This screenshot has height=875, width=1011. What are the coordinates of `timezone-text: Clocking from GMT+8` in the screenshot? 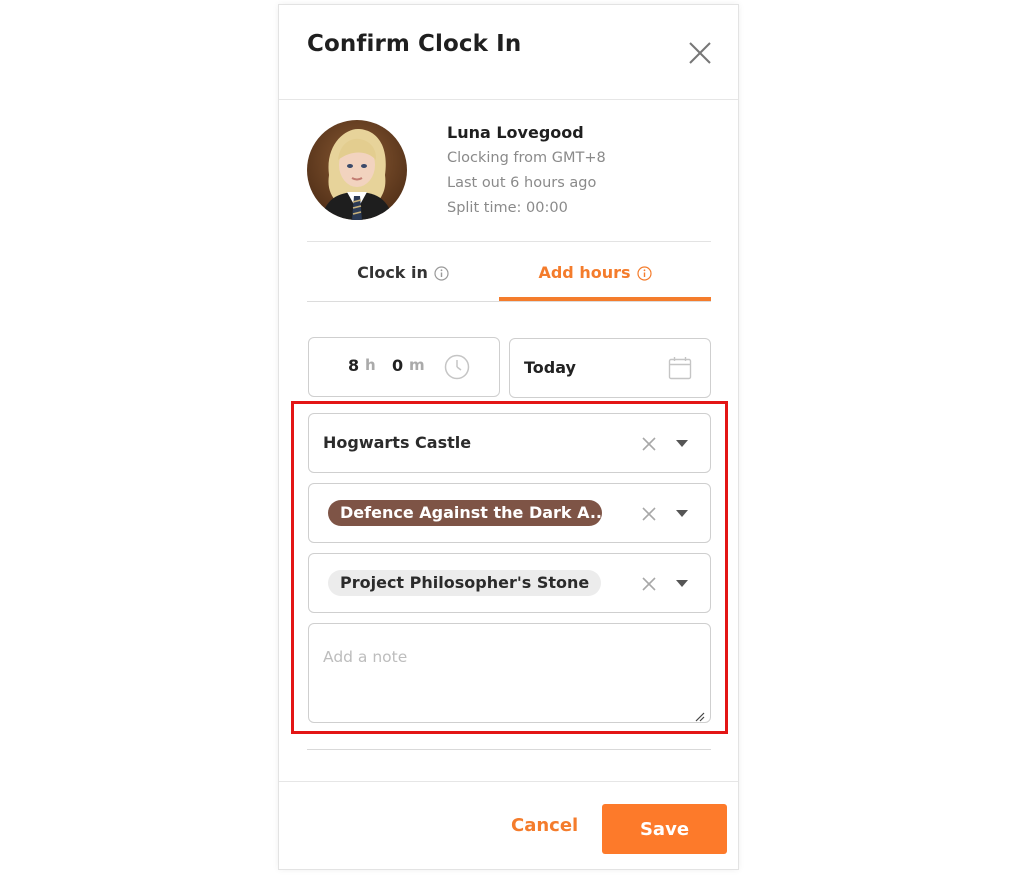 It's located at (526, 158).